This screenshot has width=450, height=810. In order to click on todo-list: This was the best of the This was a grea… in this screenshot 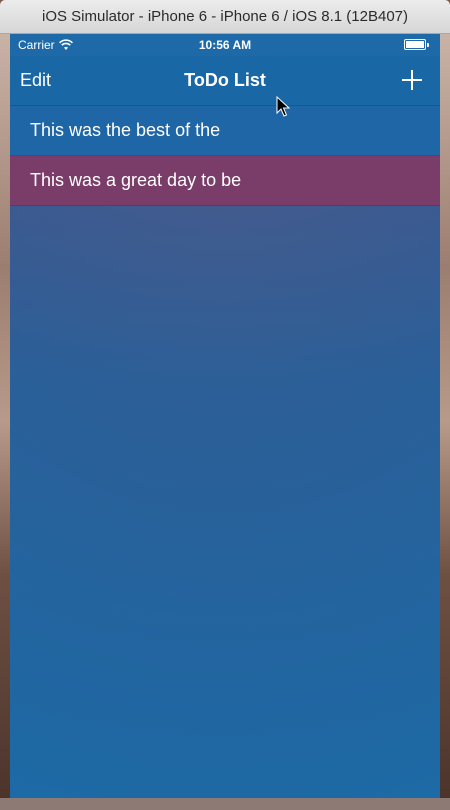, I will do `click(225, 156)`.